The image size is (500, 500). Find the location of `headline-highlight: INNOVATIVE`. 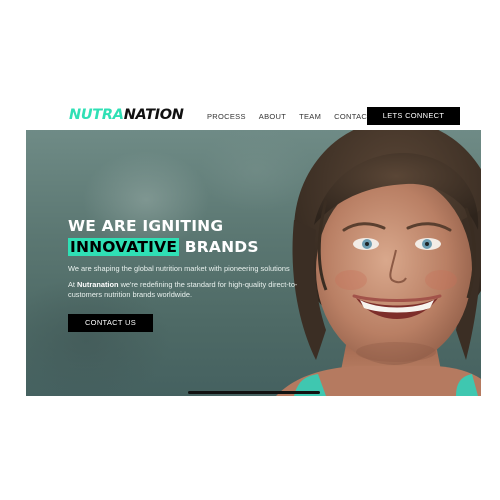

headline-highlight: INNOVATIVE is located at coordinates (124, 247).